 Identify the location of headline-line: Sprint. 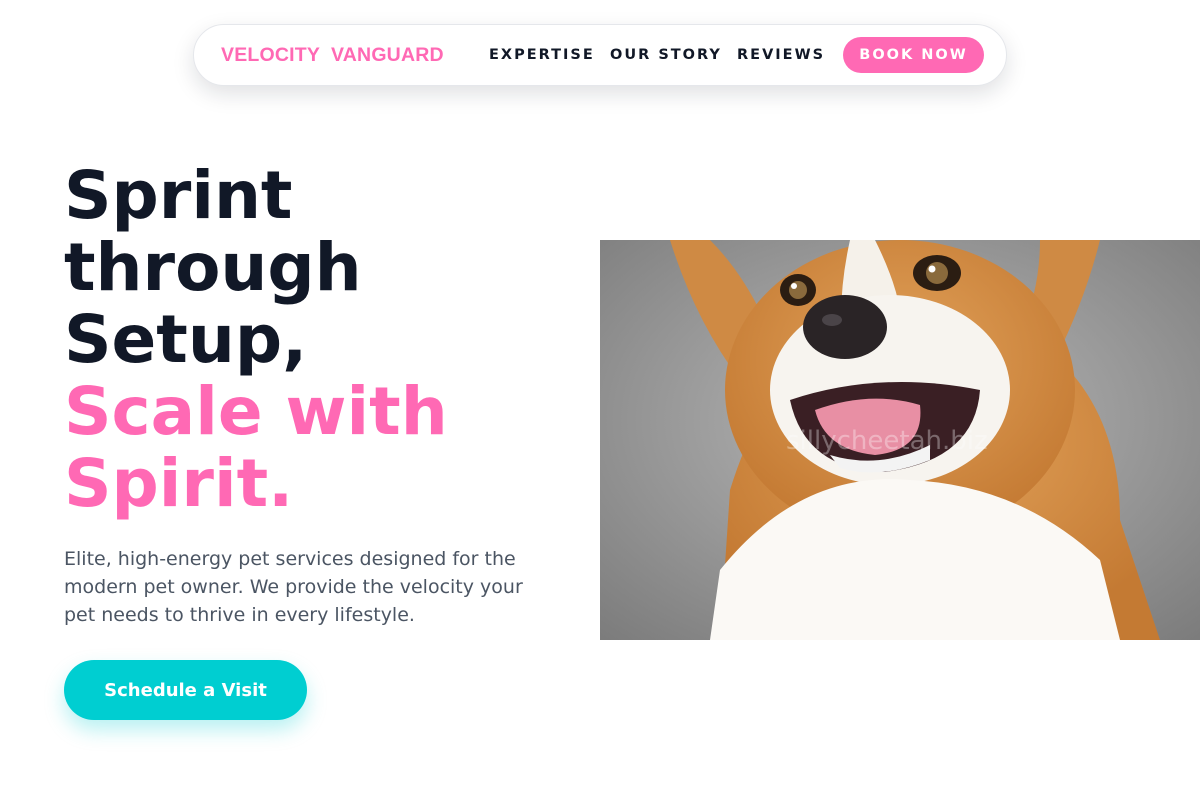
(178, 195).